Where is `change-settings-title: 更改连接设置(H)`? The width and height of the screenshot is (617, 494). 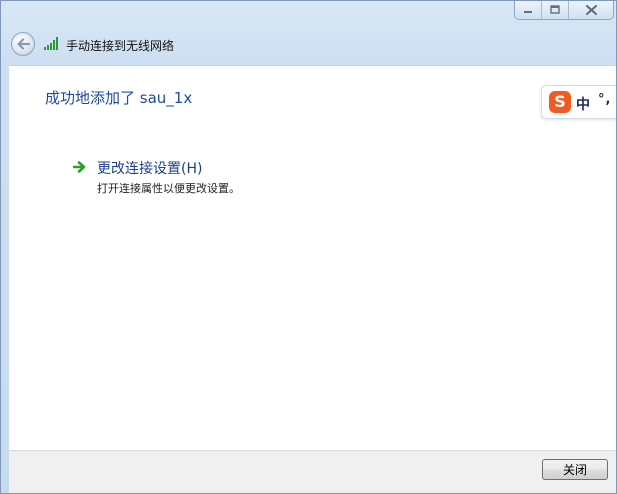 change-settings-title: 更改连接设置(H) is located at coordinates (149, 168).